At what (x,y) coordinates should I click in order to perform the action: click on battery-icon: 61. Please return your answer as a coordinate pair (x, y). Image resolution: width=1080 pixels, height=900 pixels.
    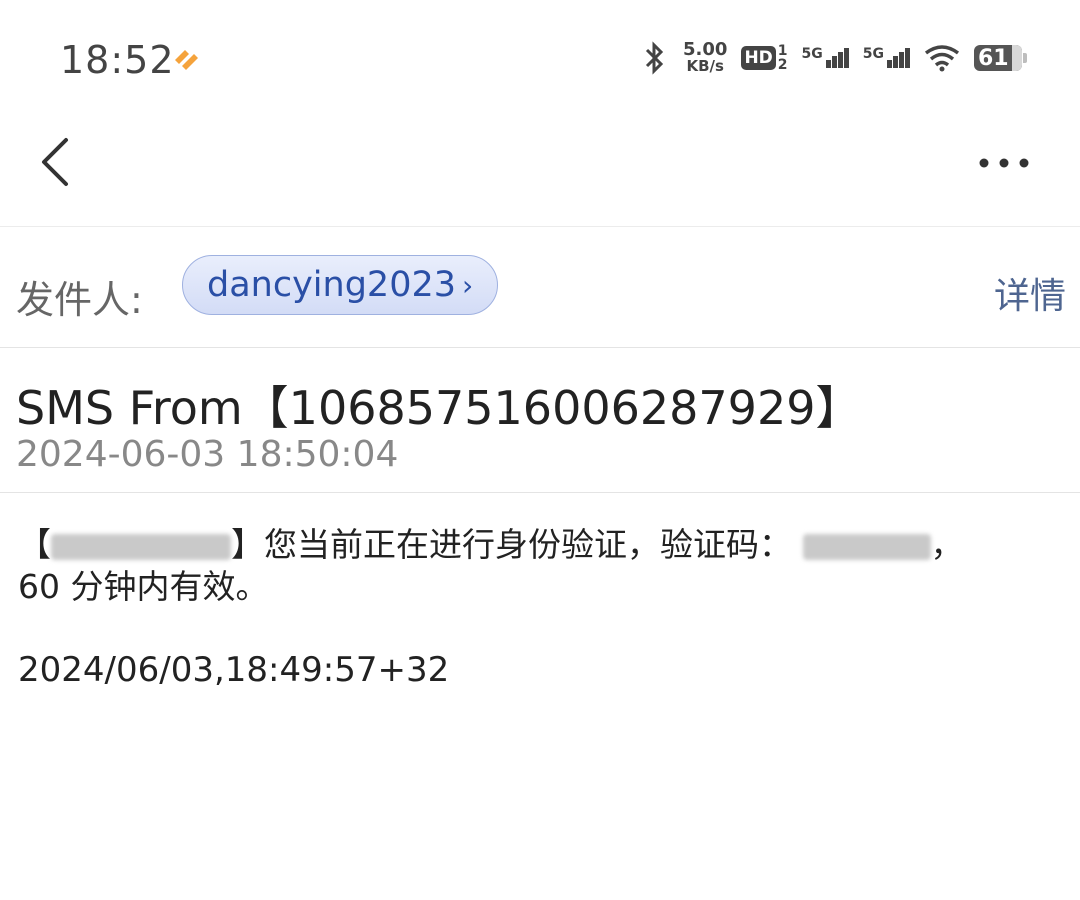
    Looking at the image, I should click on (1000, 58).